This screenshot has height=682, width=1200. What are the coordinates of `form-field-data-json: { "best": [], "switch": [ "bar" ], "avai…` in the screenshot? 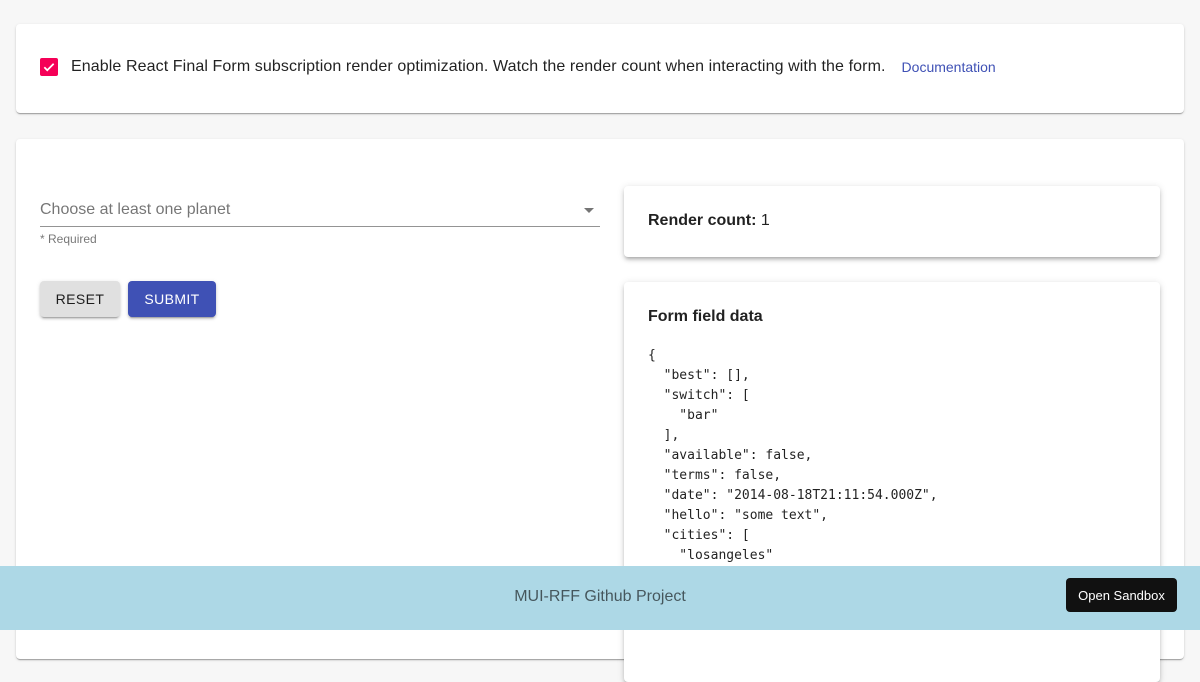 It's located at (793, 455).